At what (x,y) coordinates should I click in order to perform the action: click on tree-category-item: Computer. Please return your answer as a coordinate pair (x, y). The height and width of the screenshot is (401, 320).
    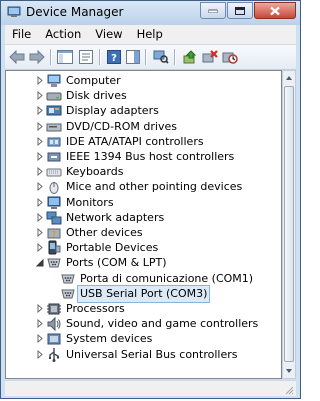
    Looking at the image, I should click on (143, 81).